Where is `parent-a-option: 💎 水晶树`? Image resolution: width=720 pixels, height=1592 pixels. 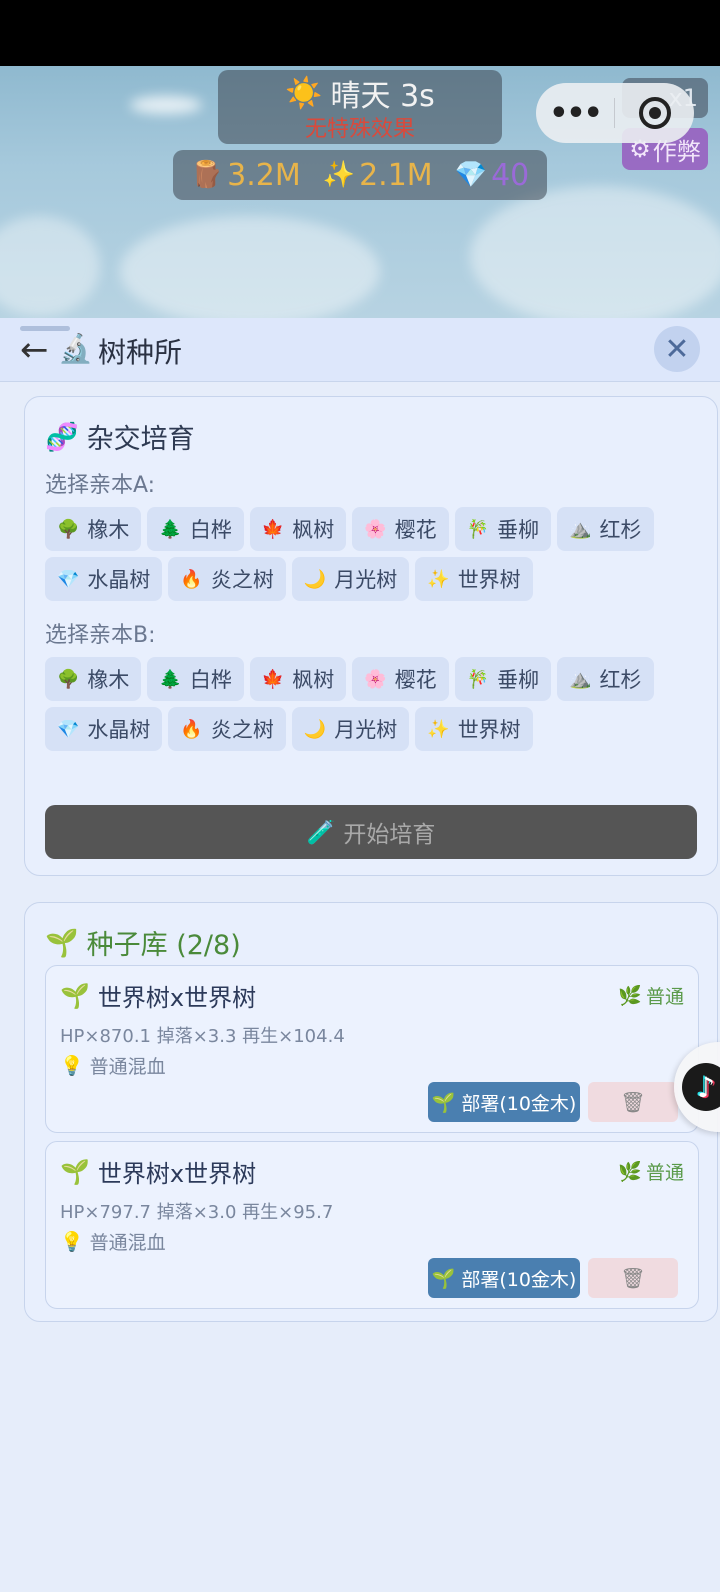 parent-a-option: 💎 水晶树 is located at coordinates (104, 579).